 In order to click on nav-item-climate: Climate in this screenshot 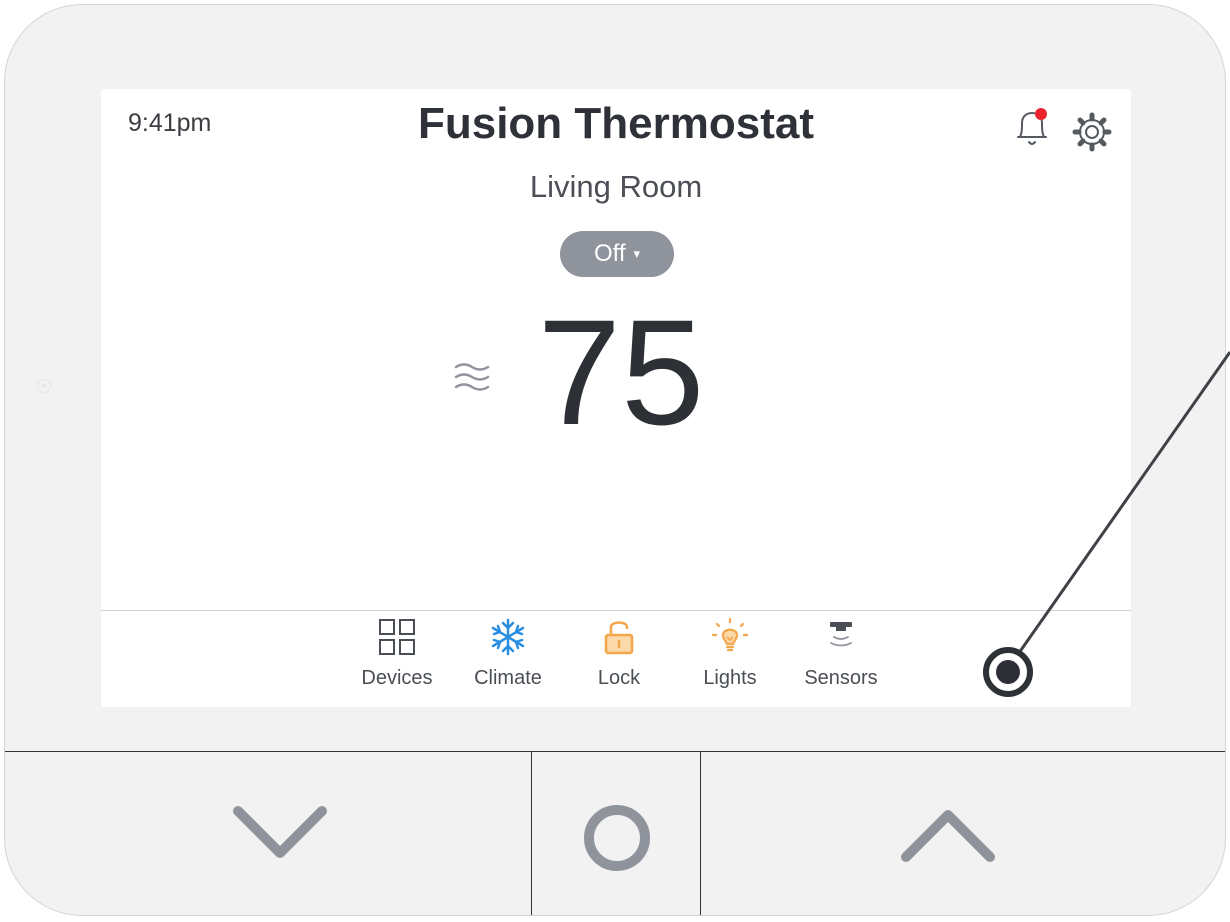, I will do `click(508, 659)`.